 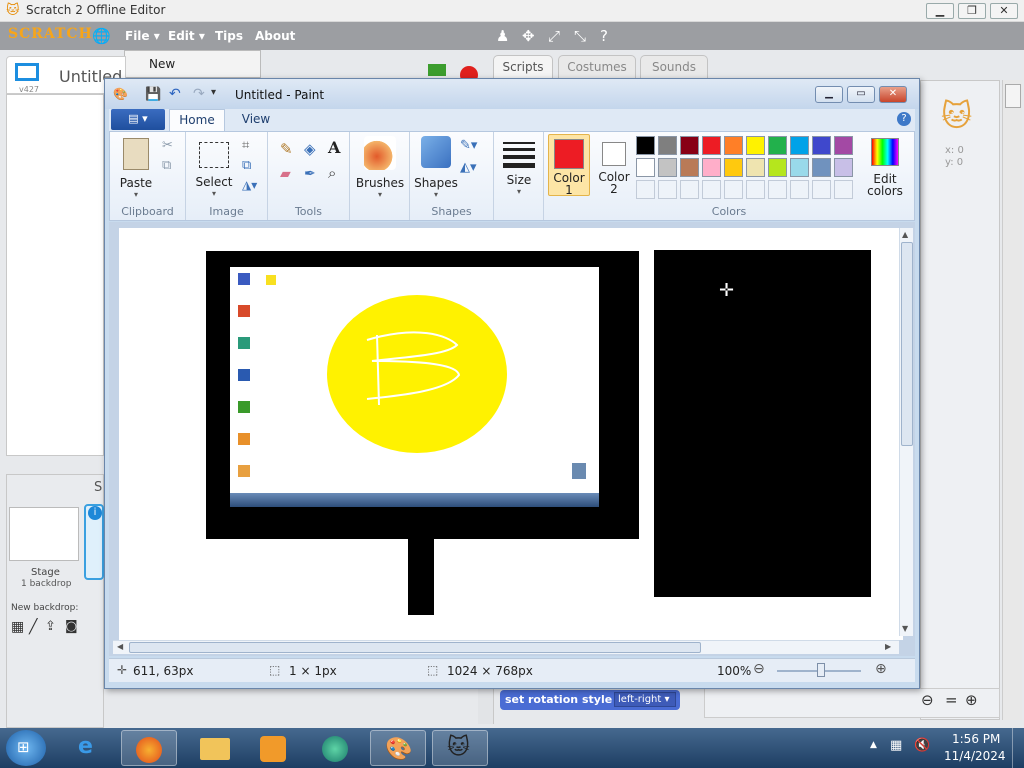 I want to click on menu-item-new: New, so click(x=162, y=64).